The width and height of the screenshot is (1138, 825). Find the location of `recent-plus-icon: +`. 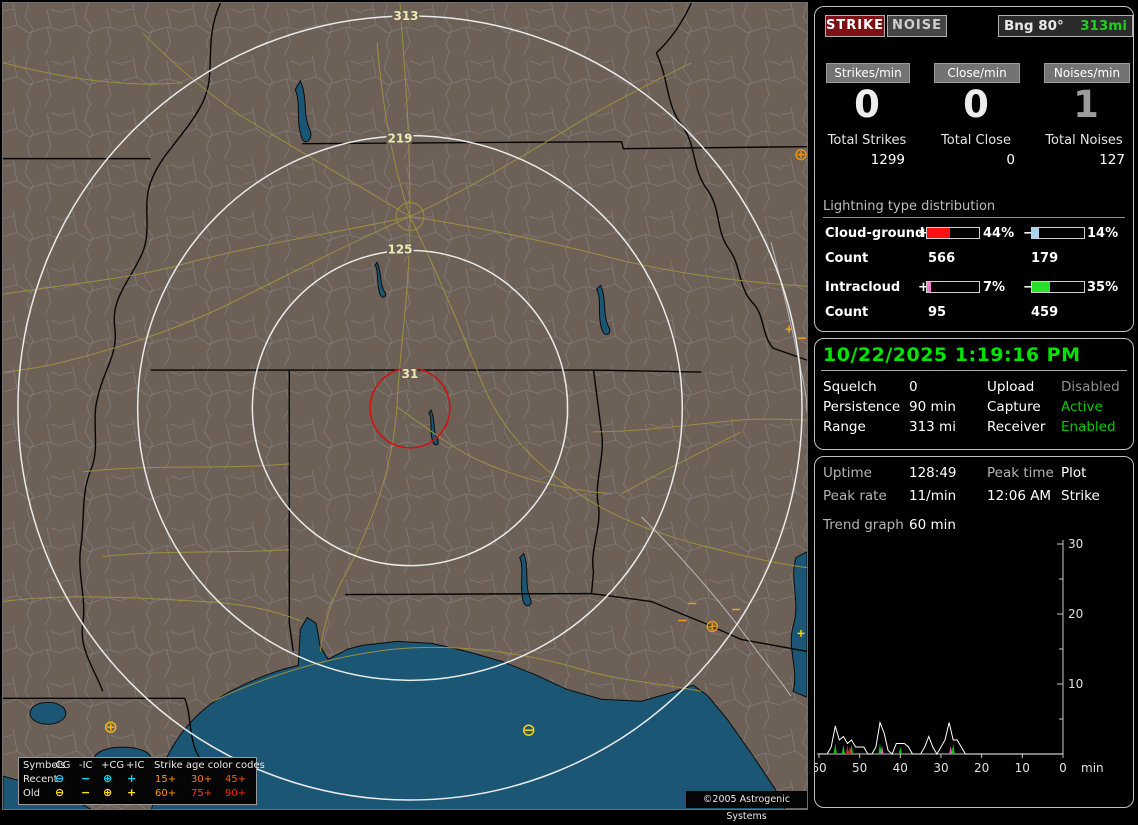

recent-plus-icon: + is located at coordinates (132, 778).